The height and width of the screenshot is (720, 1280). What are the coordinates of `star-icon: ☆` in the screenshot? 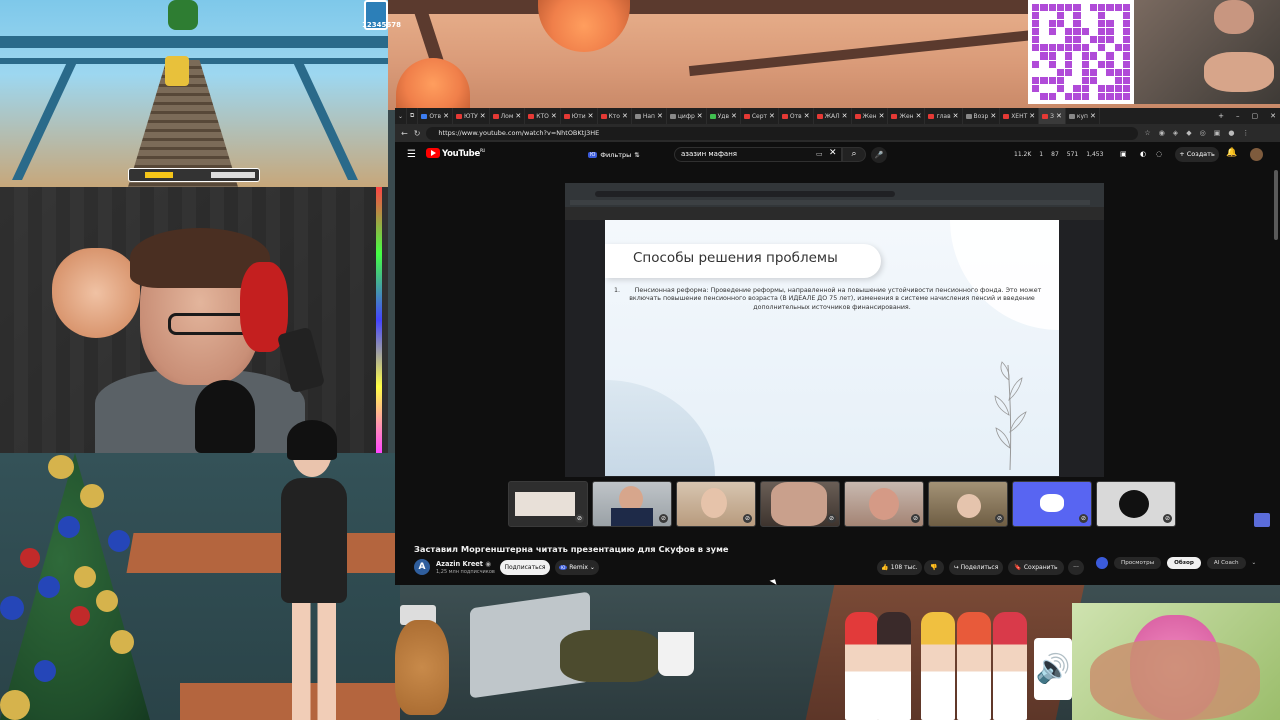 It's located at (1147, 133).